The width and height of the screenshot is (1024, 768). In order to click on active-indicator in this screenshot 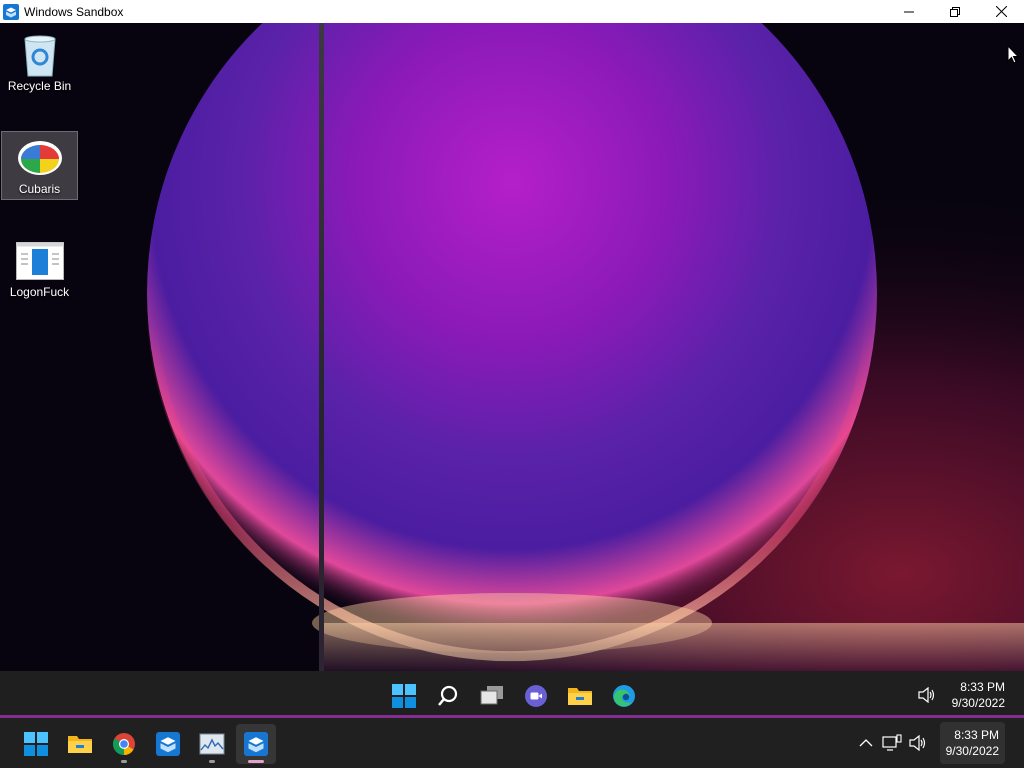, I will do `click(256, 761)`.